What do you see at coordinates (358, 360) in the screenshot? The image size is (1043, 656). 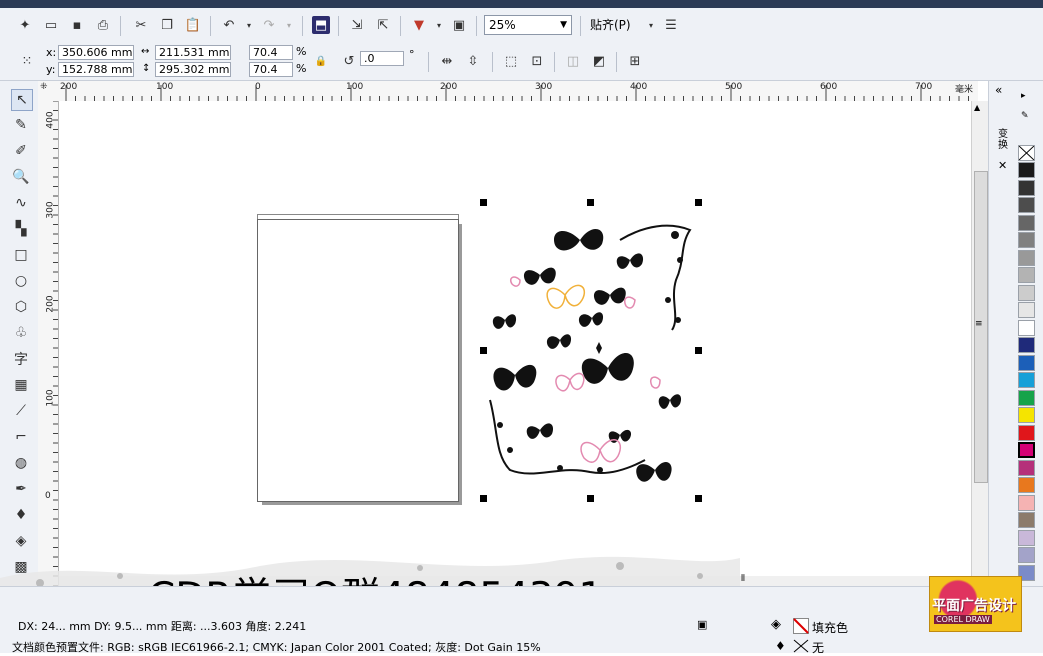 I see `document-page` at bounding box center [358, 360].